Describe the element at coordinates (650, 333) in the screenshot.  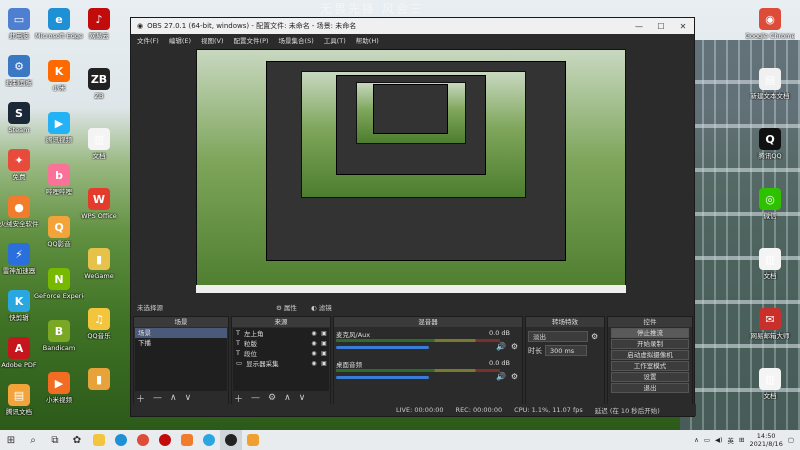
I see `stop-streaming-button: 停止推流` at that location.